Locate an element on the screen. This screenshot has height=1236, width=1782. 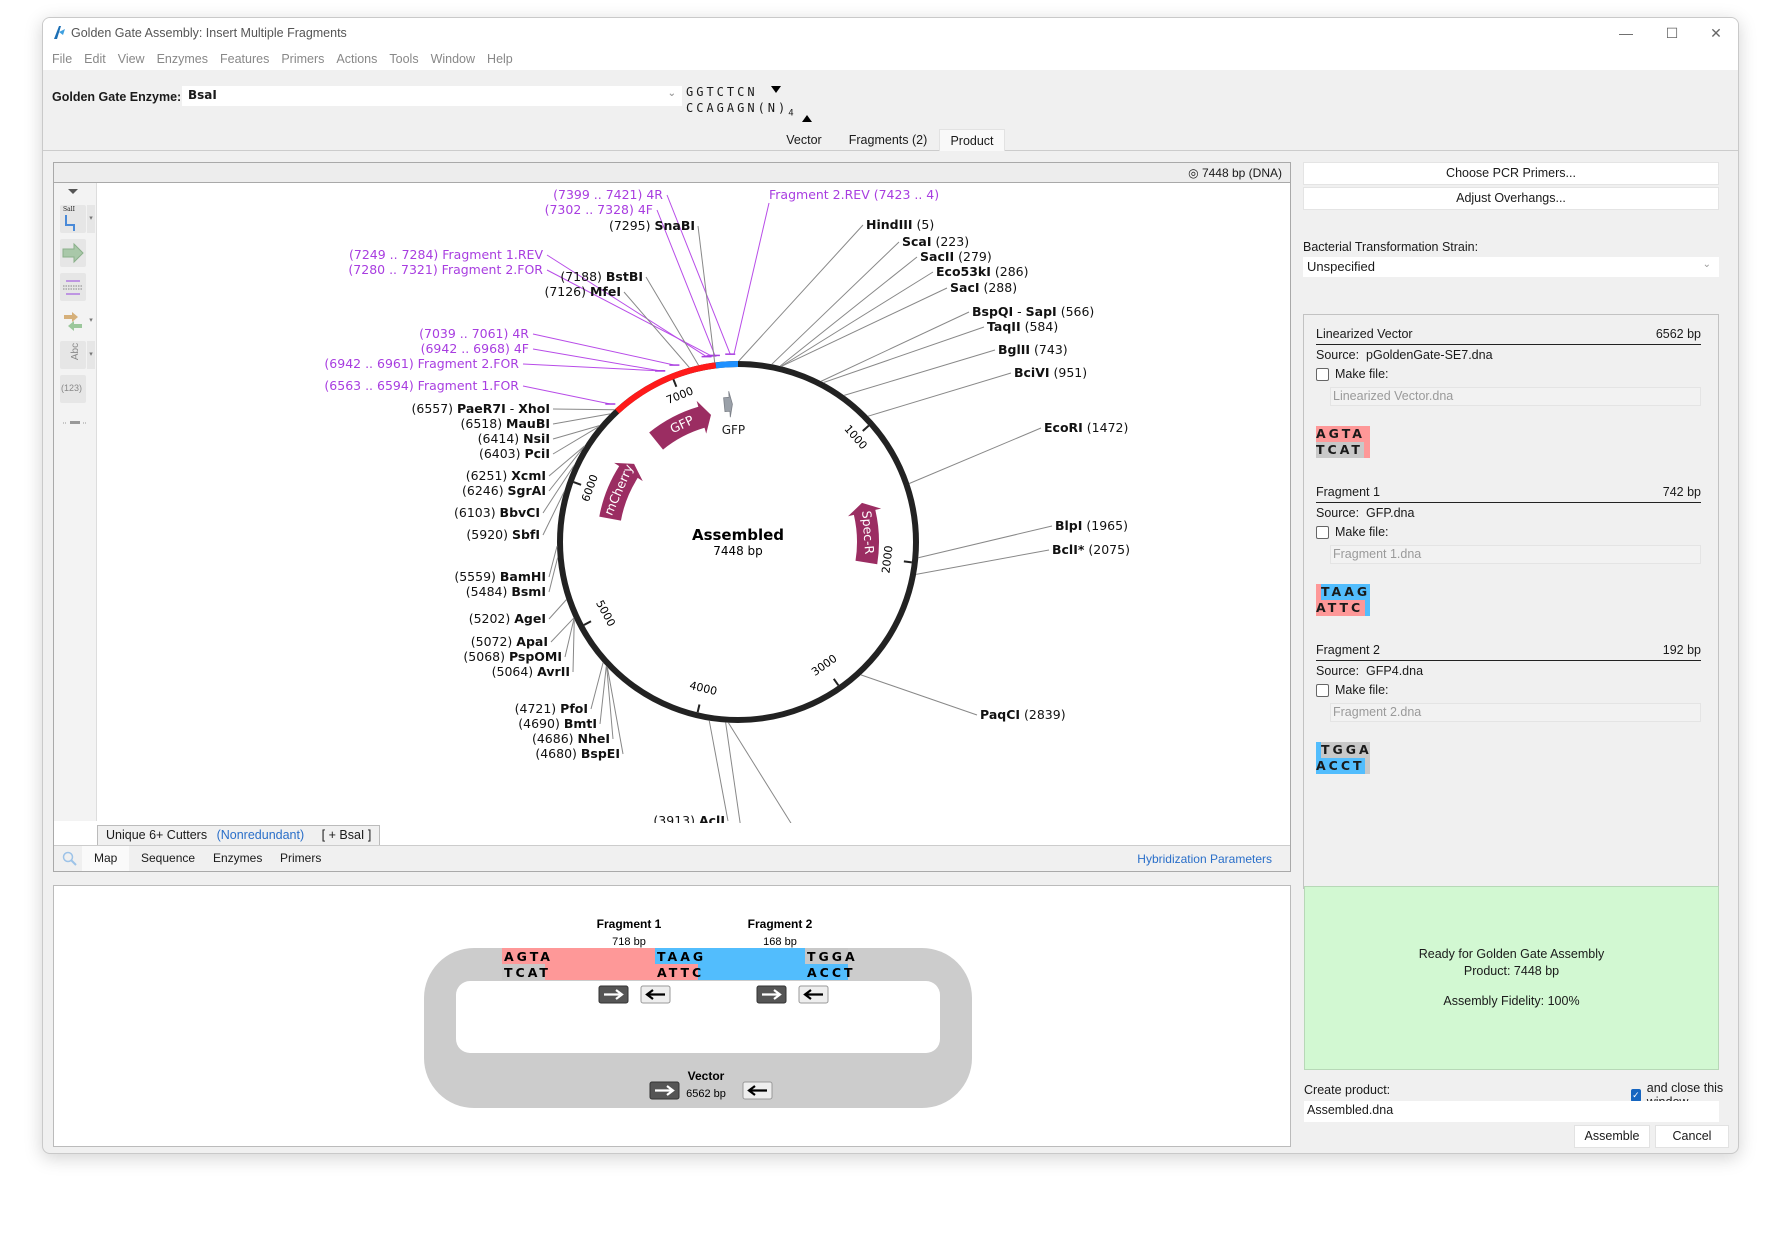
menu-primers: Primers is located at coordinates (302, 59).